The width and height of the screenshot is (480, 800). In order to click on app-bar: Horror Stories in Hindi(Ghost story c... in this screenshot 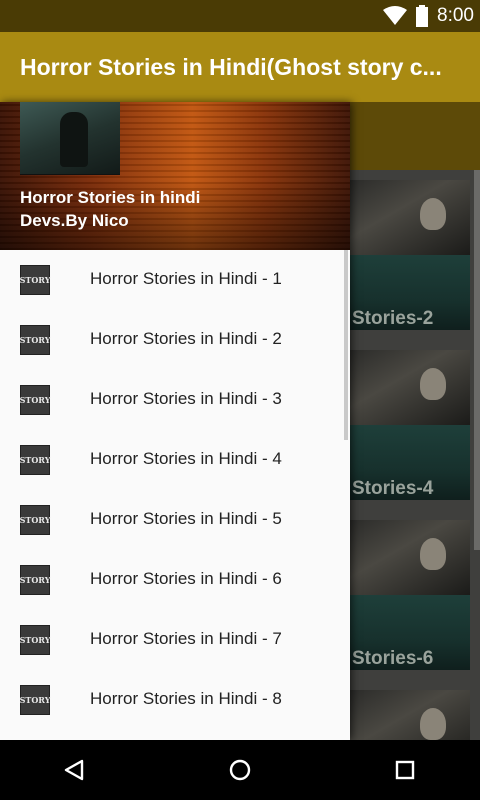, I will do `click(240, 67)`.